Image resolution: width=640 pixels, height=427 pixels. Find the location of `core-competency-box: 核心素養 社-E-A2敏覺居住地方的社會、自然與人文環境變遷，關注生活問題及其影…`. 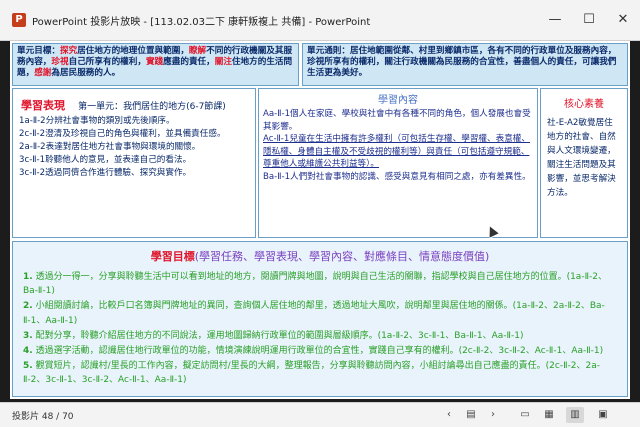

core-competency-box: 核心素養 社-E-A2敏覺居住地方的社會、自然與人文環境變遷，關注生活問題及其影… is located at coordinates (584, 163).